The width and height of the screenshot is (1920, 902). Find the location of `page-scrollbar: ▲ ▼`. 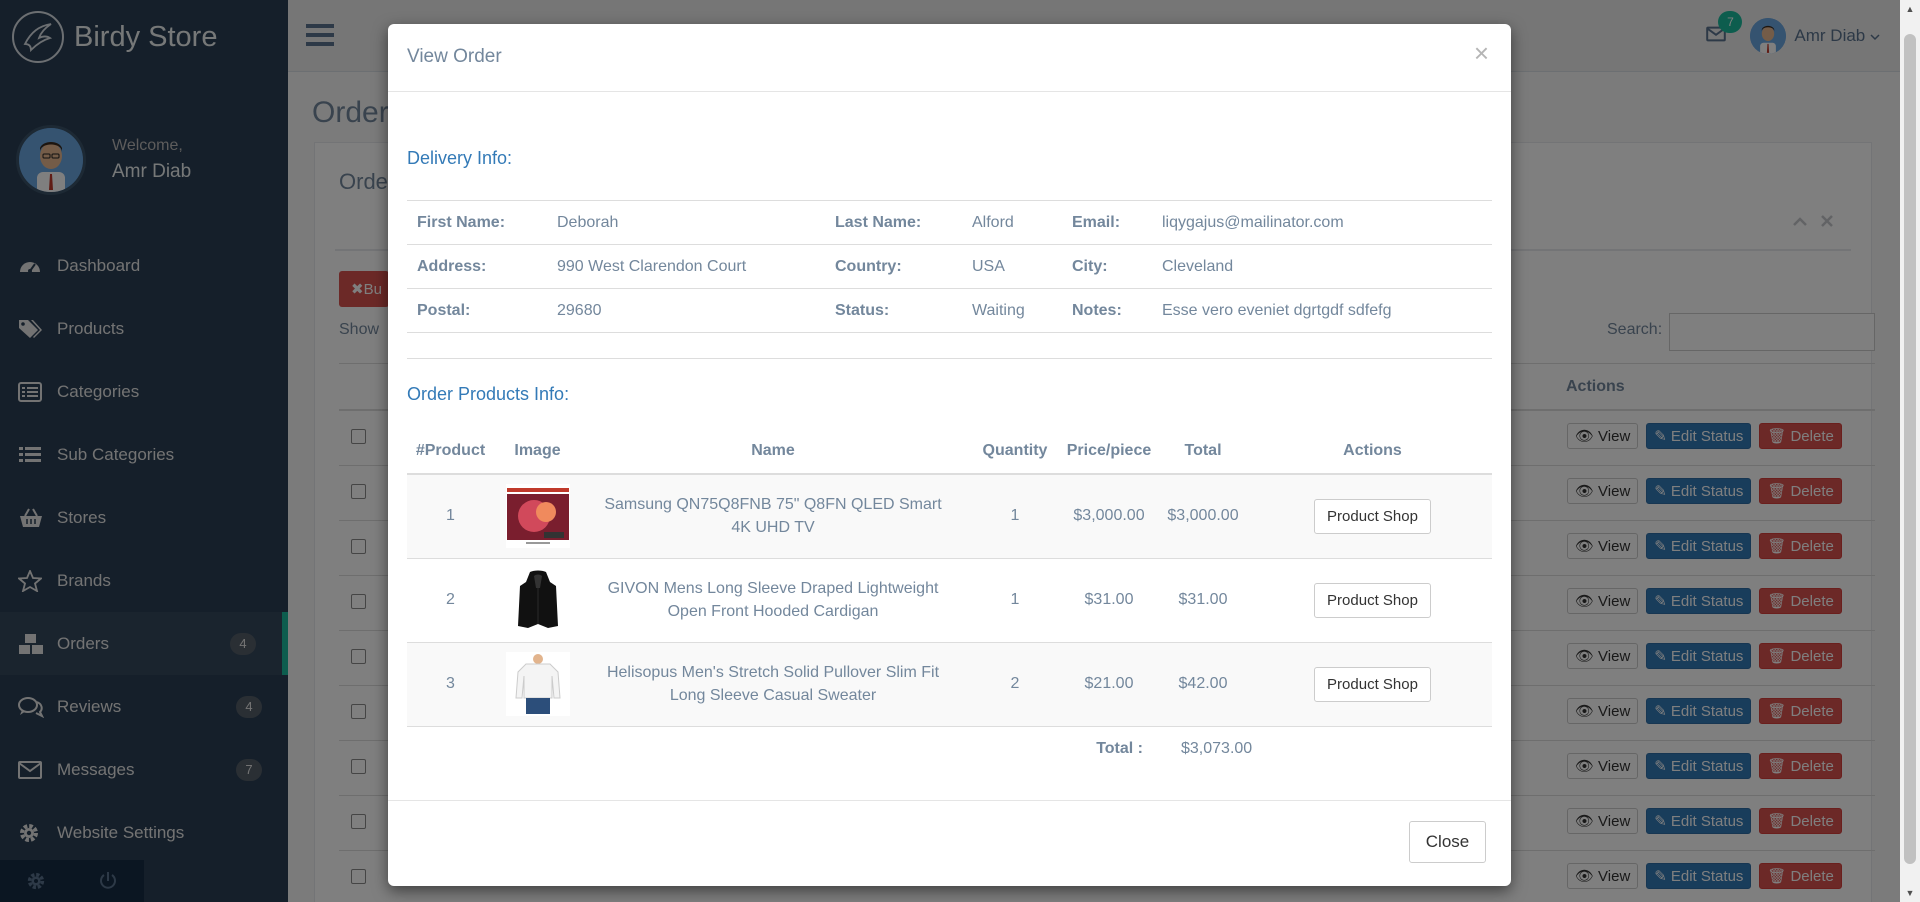

page-scrollbar: ▲ ▼ is located at coordinates (1910, 451).